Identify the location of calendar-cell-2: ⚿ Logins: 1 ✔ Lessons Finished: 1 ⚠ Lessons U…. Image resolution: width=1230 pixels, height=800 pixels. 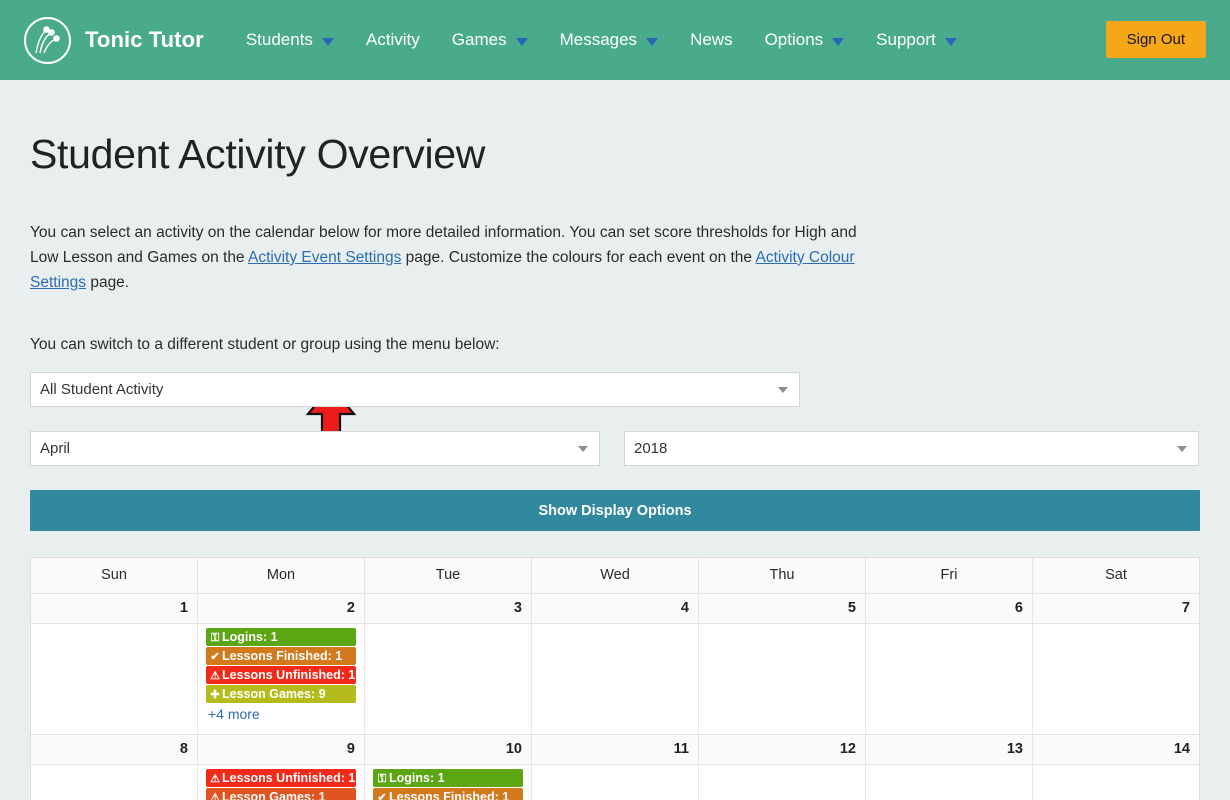
(281, 679).